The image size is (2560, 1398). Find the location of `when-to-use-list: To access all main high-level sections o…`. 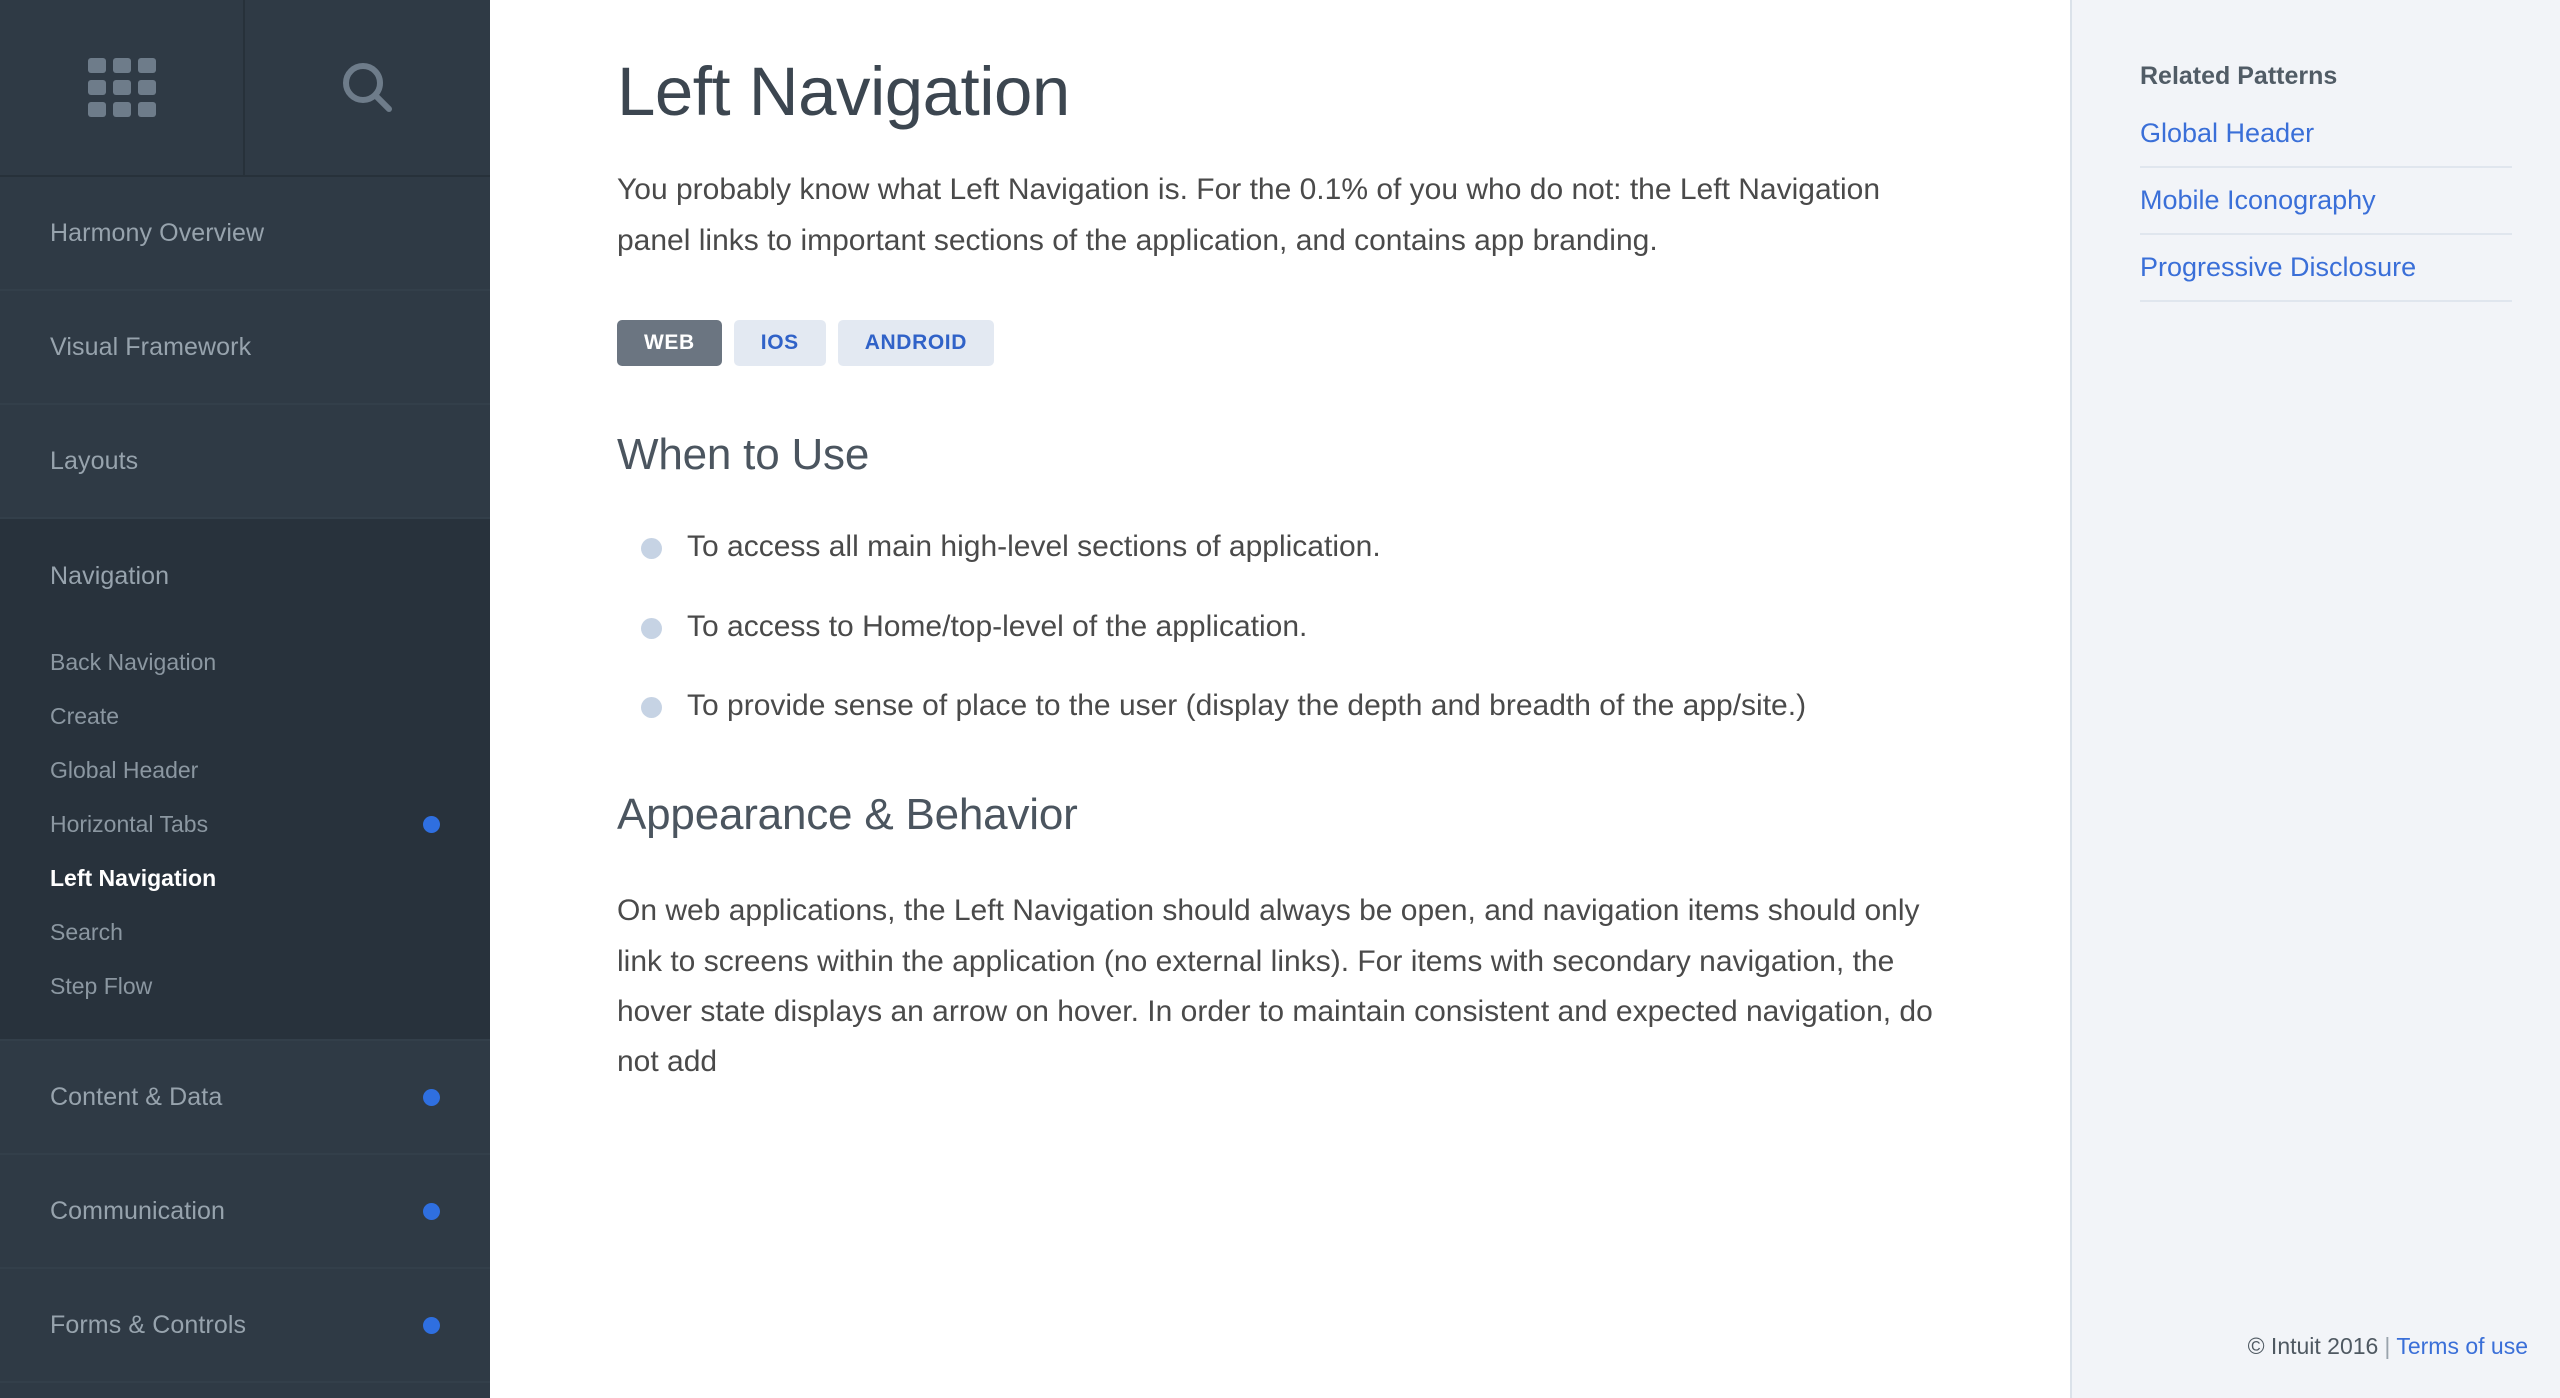

when-to-use-list: To access all main high-level sections o… is located at coordinates (1313, 626).